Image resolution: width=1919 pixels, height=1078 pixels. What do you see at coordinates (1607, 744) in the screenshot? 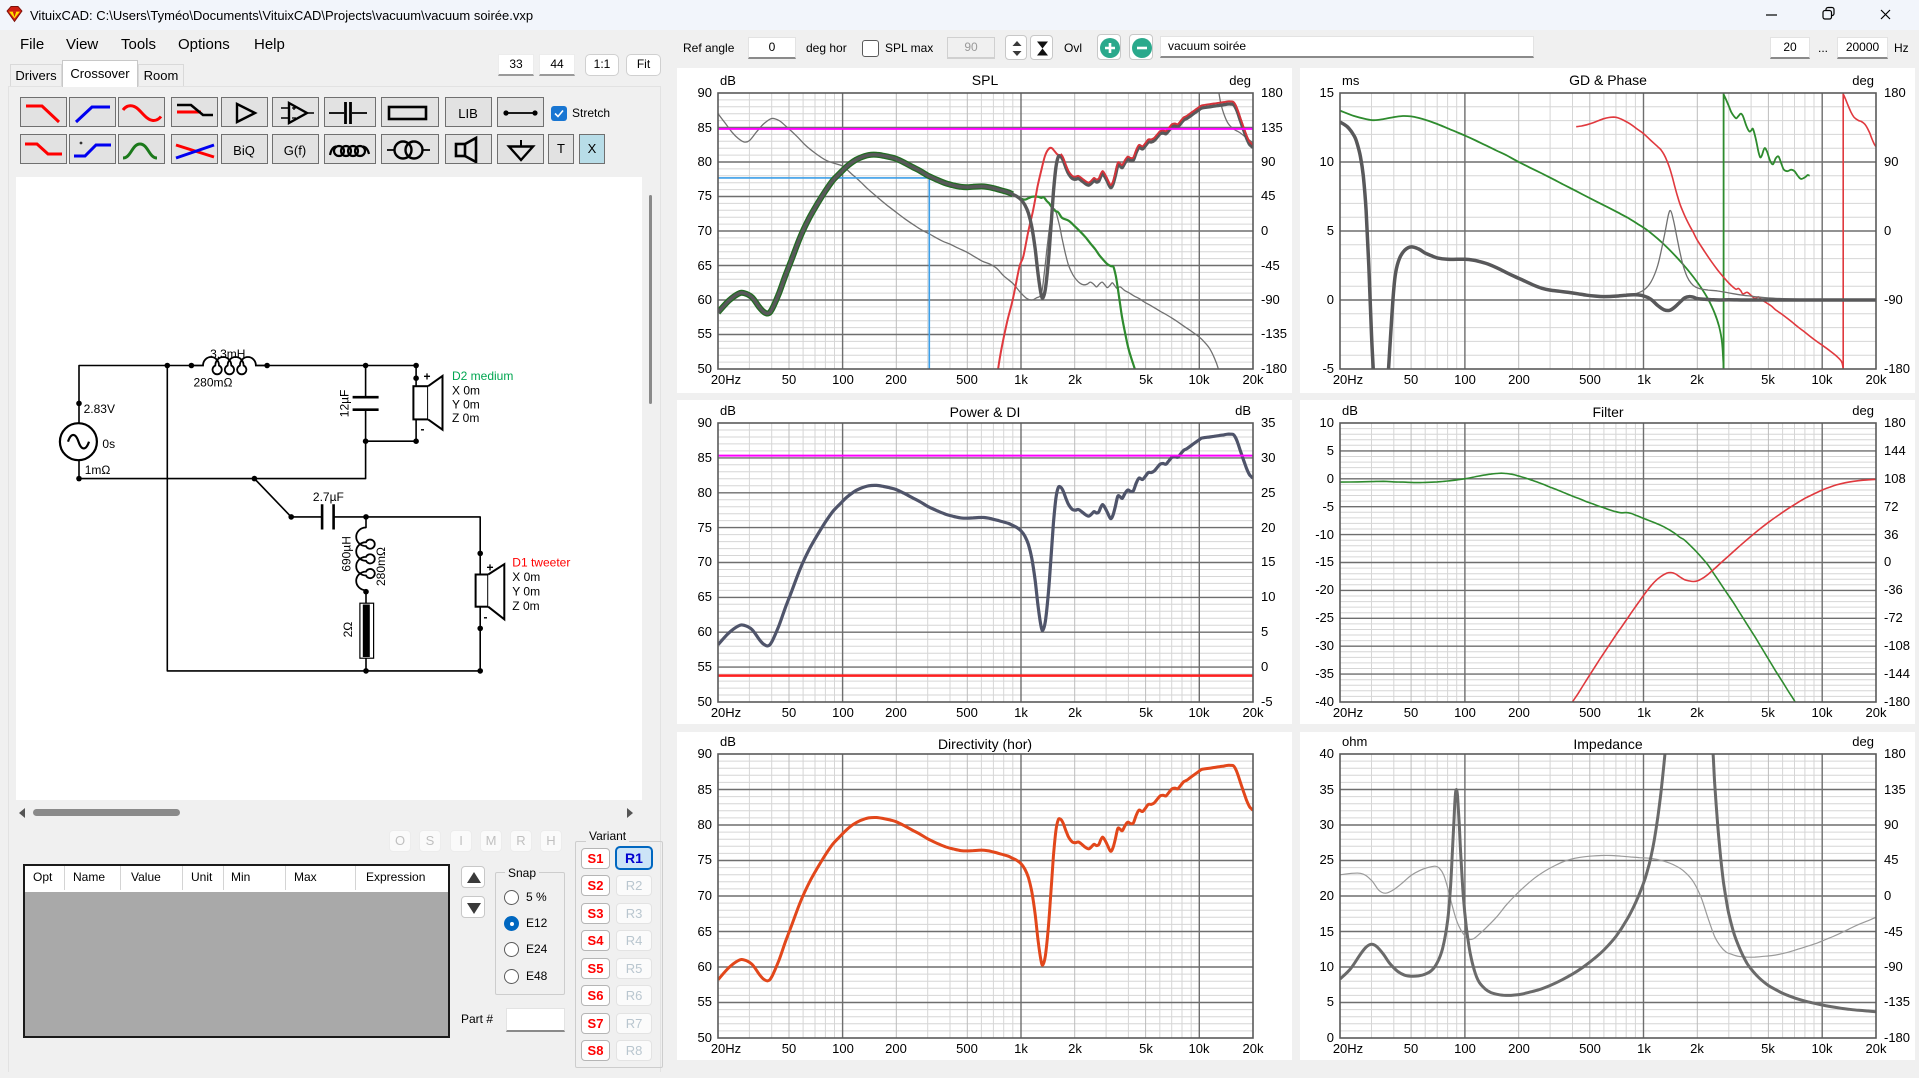
I see `svg-text: Impedance` at bounding box center [1607, 744].